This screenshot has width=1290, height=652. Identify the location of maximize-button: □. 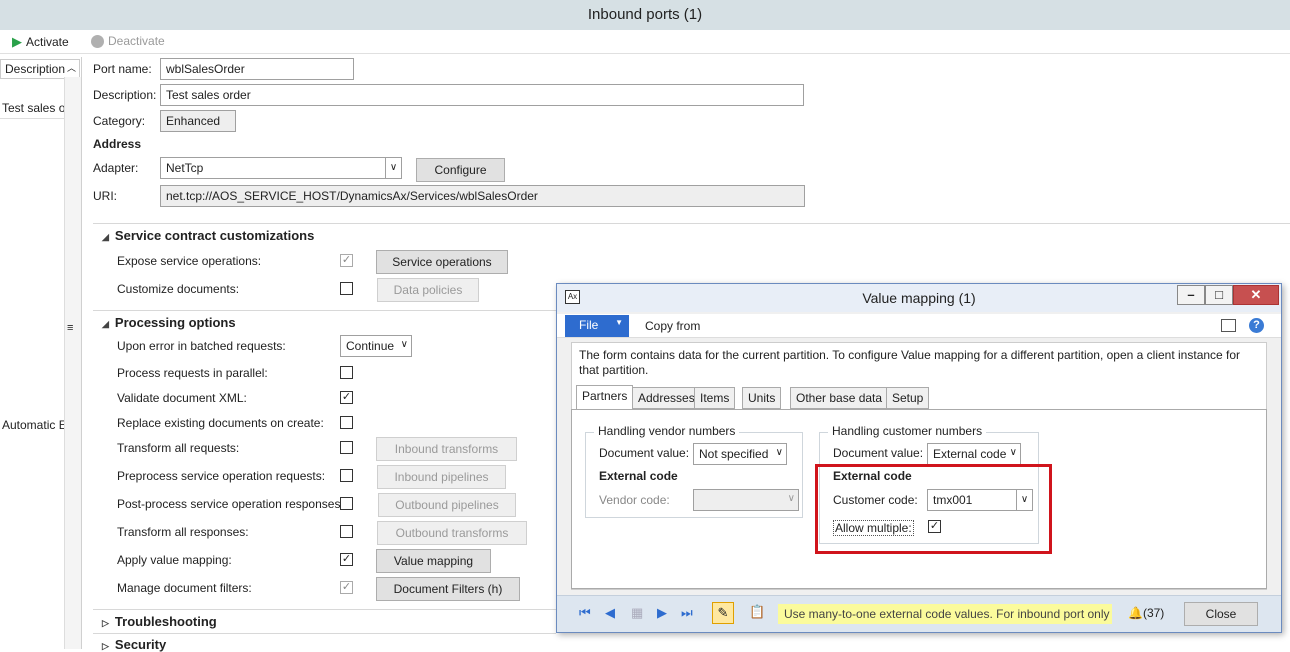
(1219, 295).